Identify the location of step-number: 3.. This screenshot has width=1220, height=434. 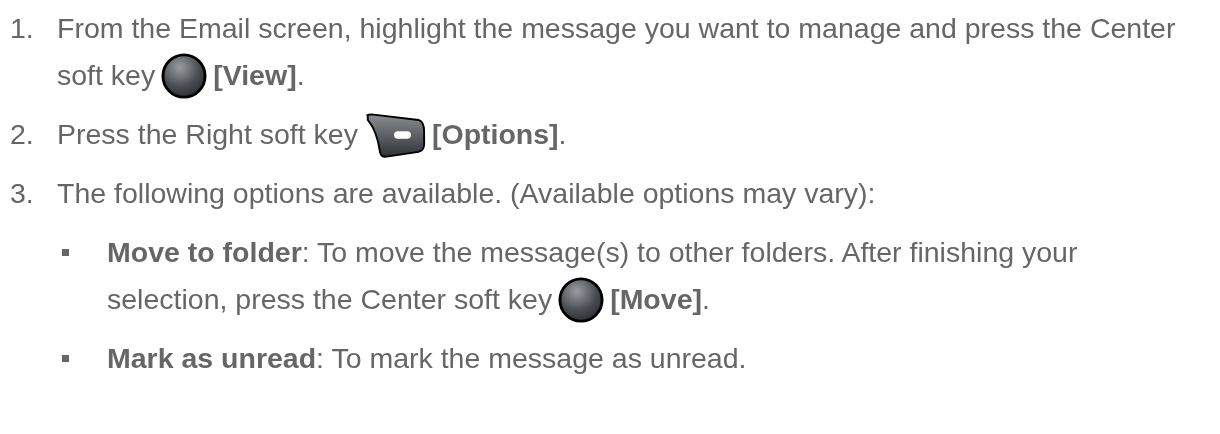
(22, 193).